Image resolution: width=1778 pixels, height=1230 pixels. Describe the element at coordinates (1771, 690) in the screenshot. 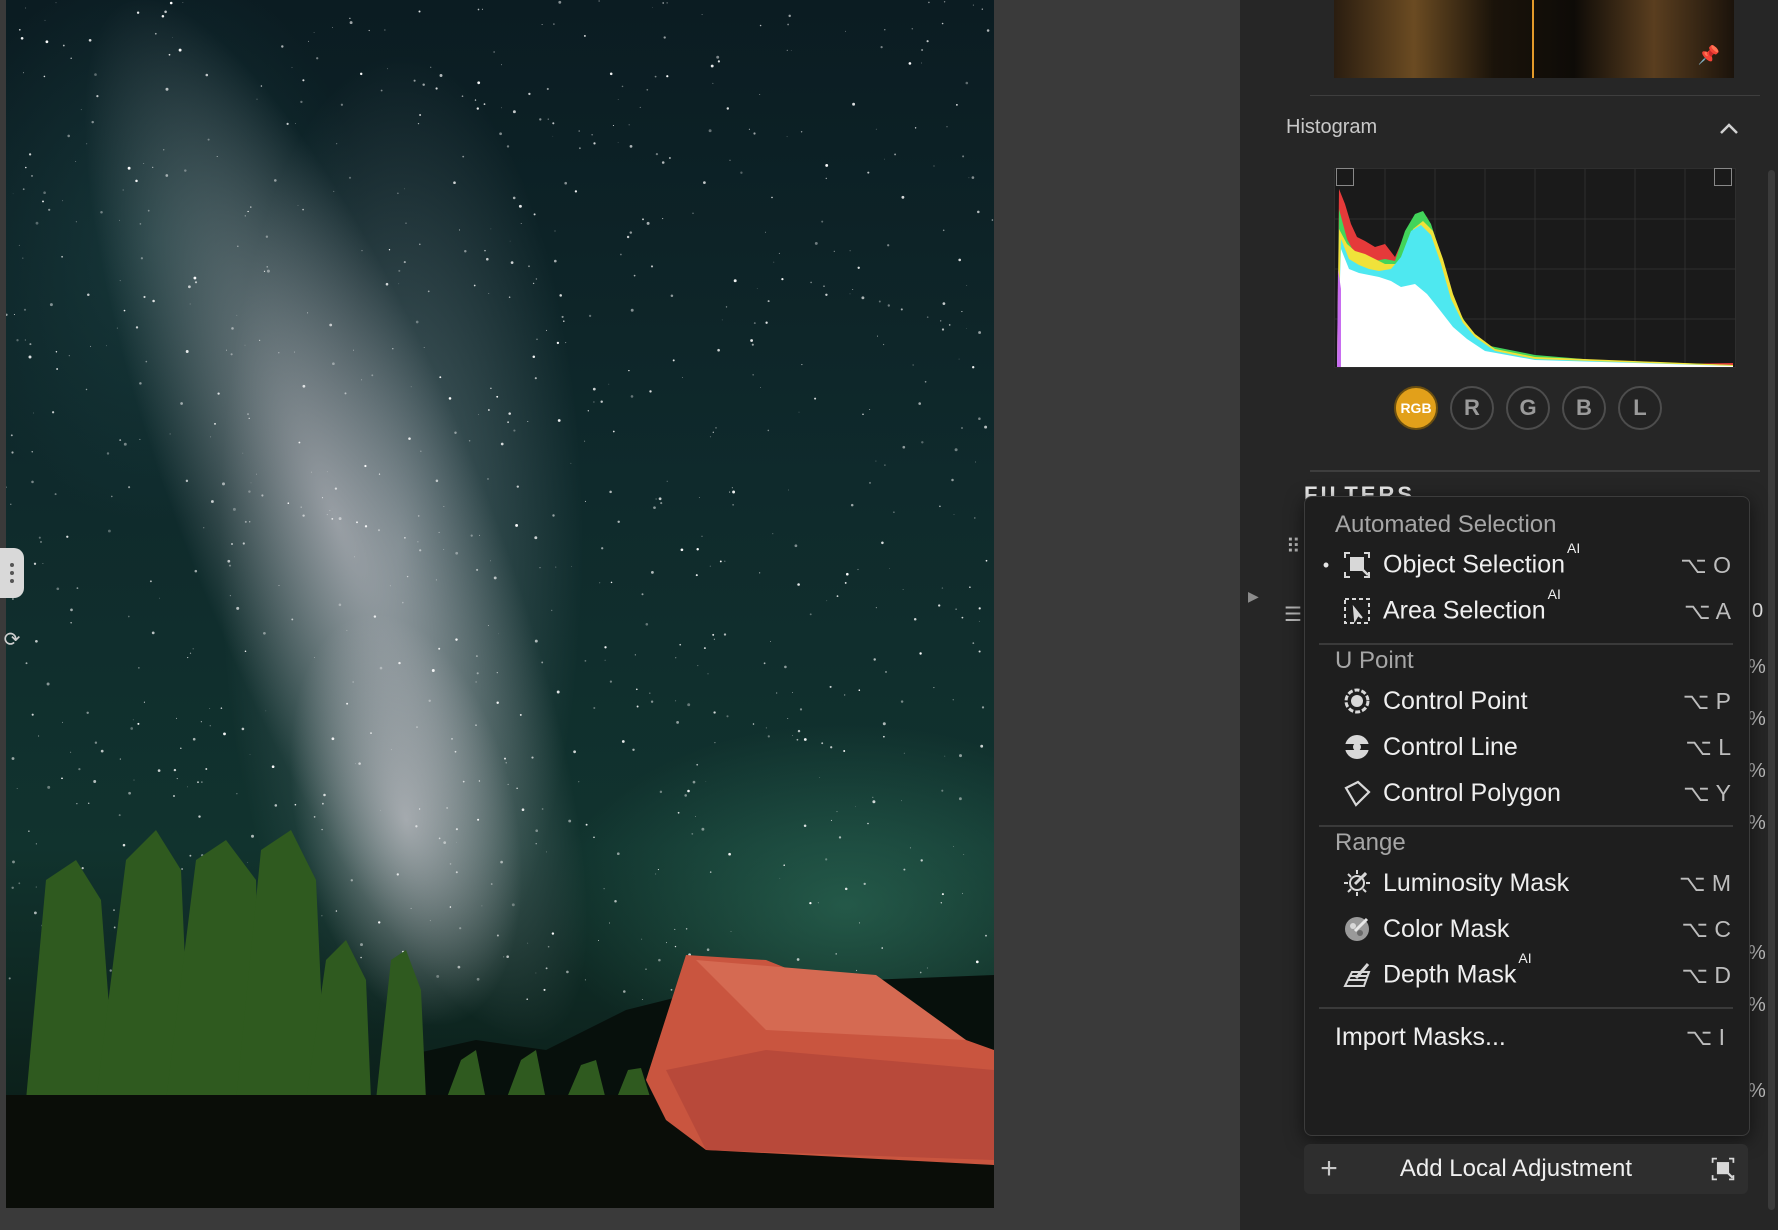

I see `panel-scrollbar` at that location.